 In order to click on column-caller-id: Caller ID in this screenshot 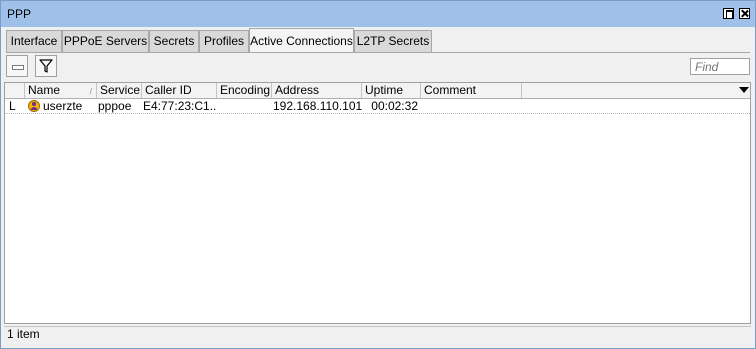, I will do `click(179, 90)`.